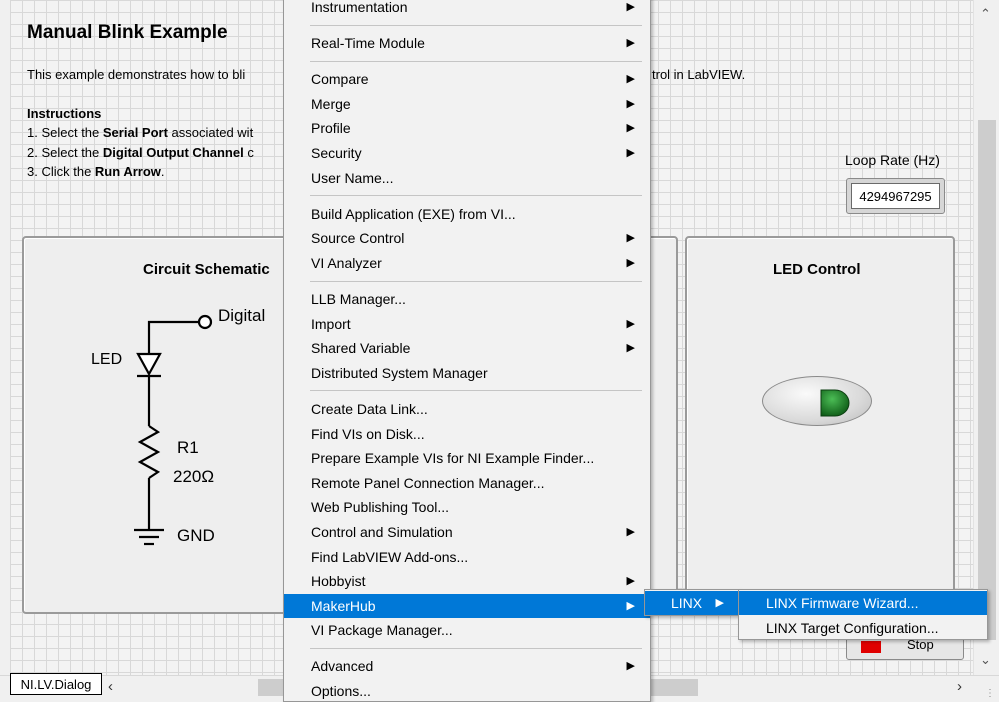  Describe the element at coordinates (467, 9) in the screenshot. I see `menu-item-instrumentation: Instrumentation ▶` at that location.